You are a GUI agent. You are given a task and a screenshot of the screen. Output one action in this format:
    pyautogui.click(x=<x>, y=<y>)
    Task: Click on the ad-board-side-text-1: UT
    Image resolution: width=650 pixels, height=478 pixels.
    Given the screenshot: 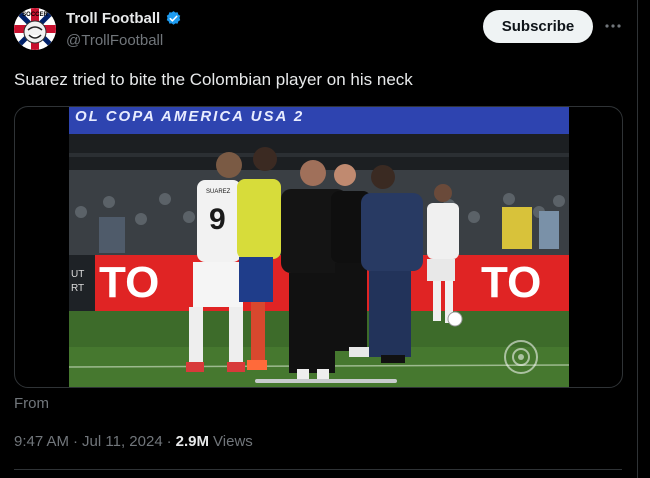 What is the action you would take?
    pyautogui.click(x=77, y=274)
    